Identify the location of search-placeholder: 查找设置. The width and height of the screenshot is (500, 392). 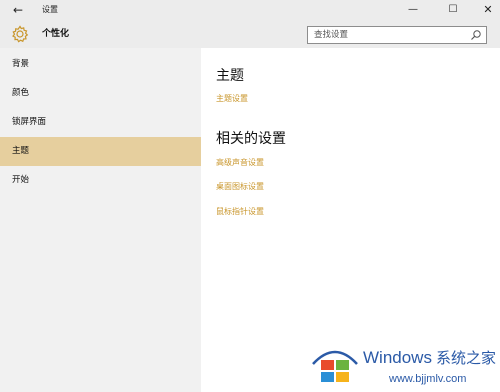
(331, 35).